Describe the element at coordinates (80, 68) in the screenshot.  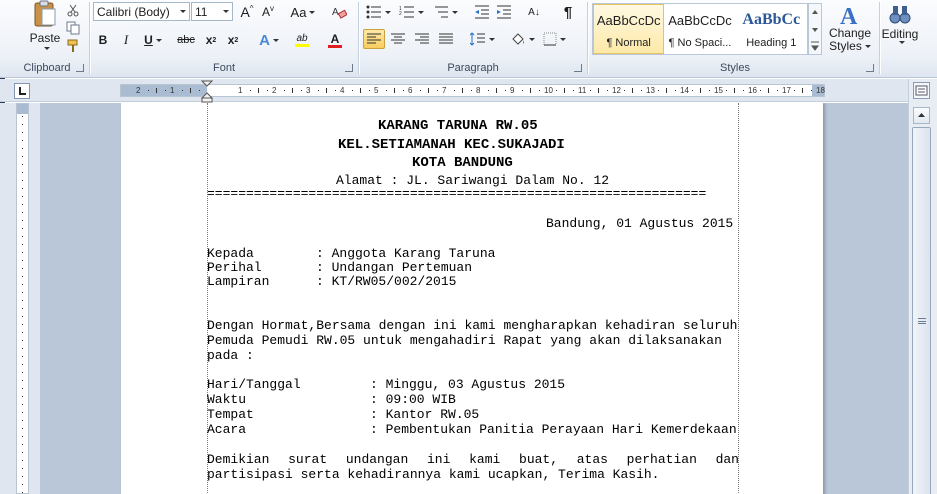
I see `clipboard-dialog-launcher` at that location.